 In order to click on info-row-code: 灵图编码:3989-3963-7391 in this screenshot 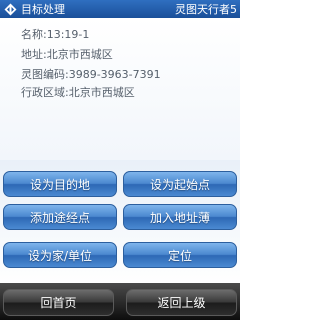, I will do `click(91, 74)`.